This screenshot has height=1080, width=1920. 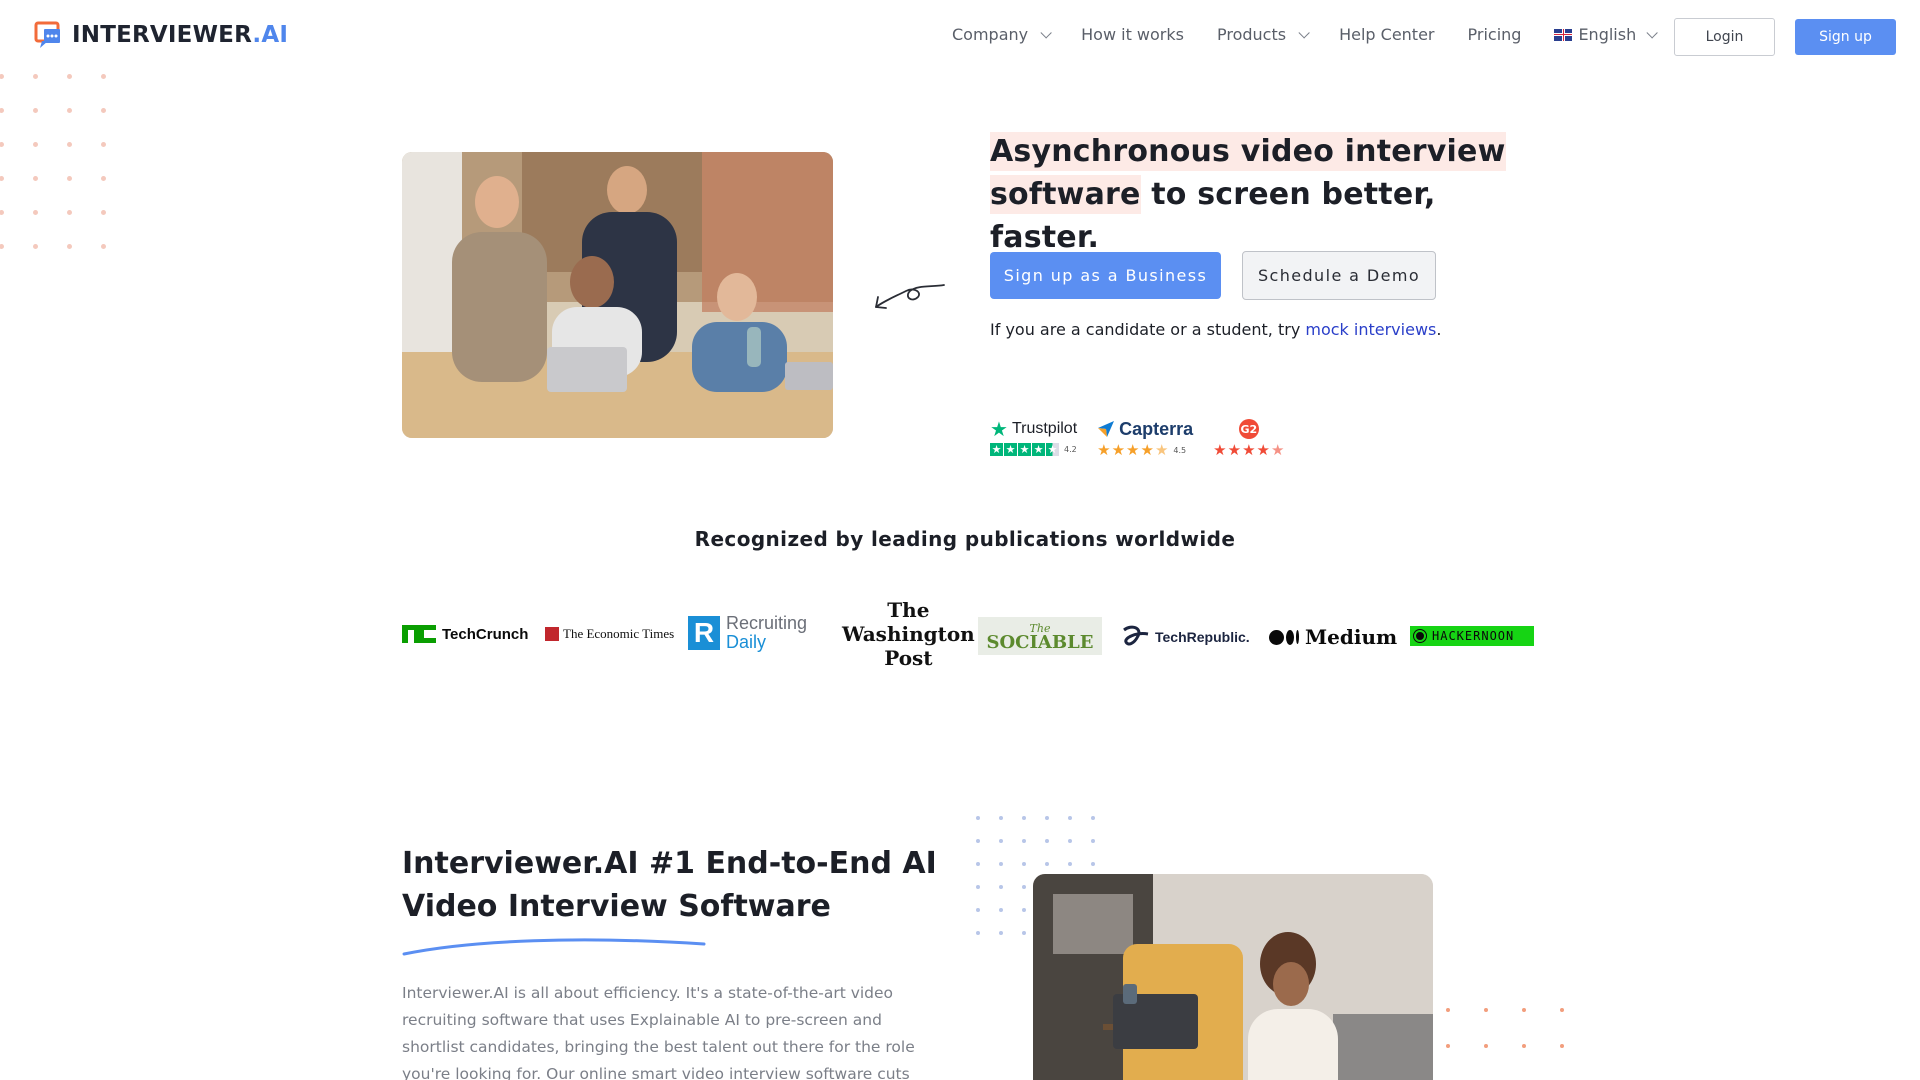 I want to click on candidate-laptop-photo, so click(x=1233, y=977).